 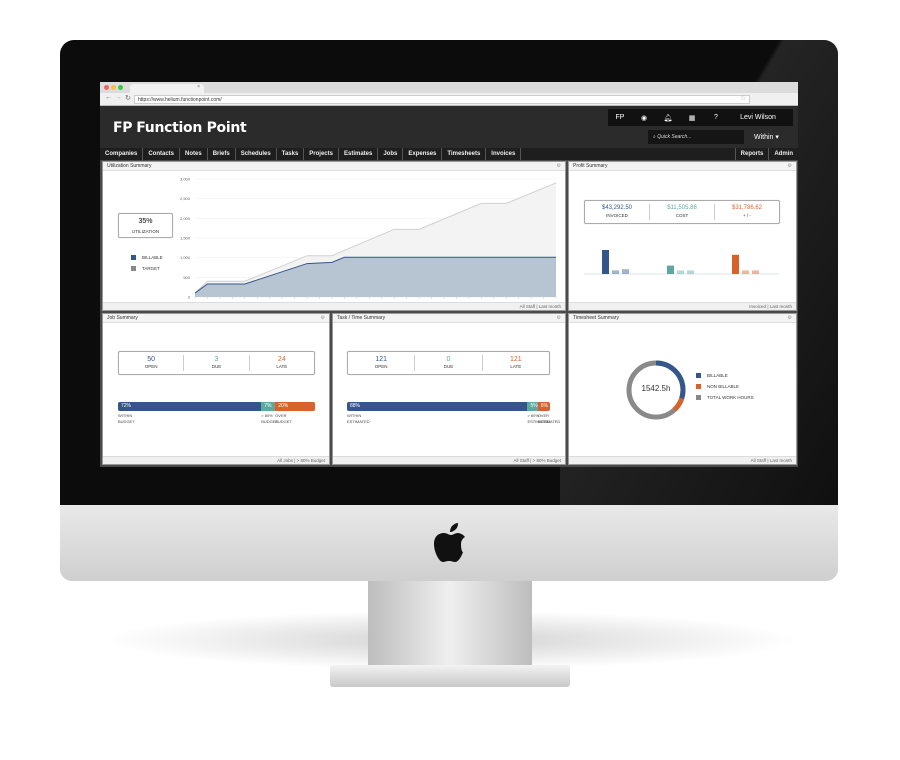 What do you see at coordinates (668, 118) in the screenshot?
I see `bell-icon: 🔔︎` at bounding box center [668, 118].